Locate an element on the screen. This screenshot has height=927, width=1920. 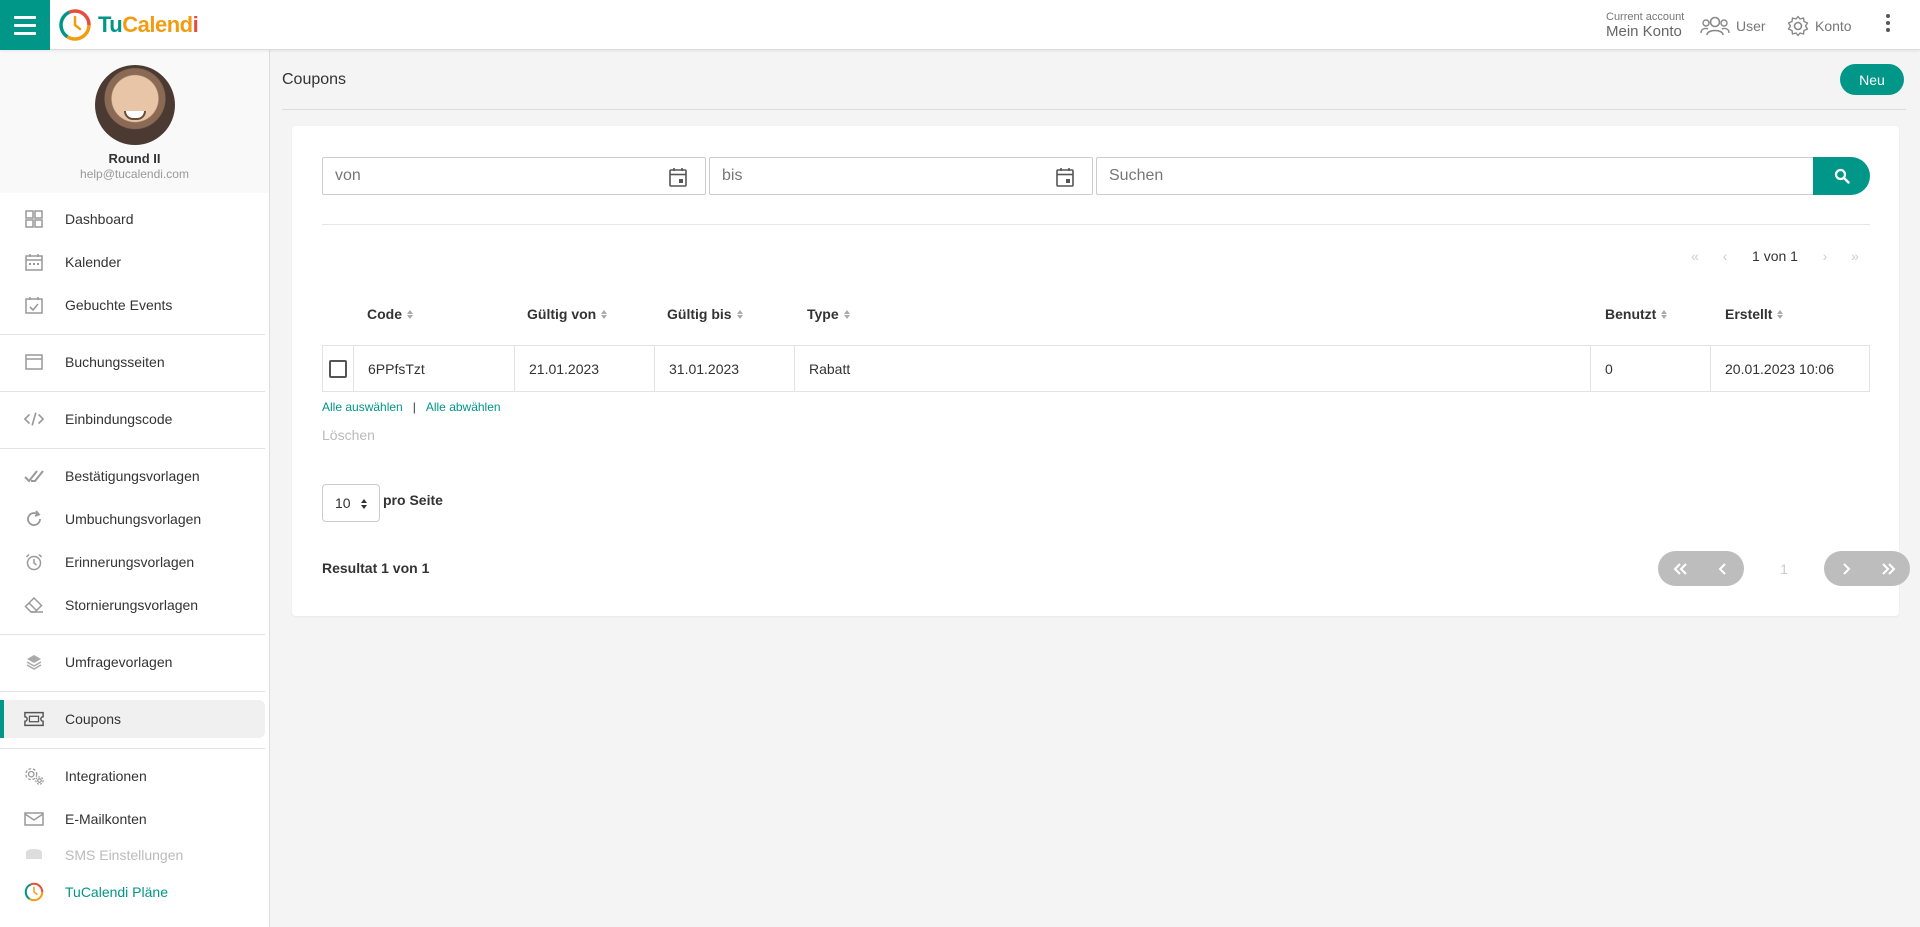
sidebar-item-label: Kalender is located at coordinates (93, 262).